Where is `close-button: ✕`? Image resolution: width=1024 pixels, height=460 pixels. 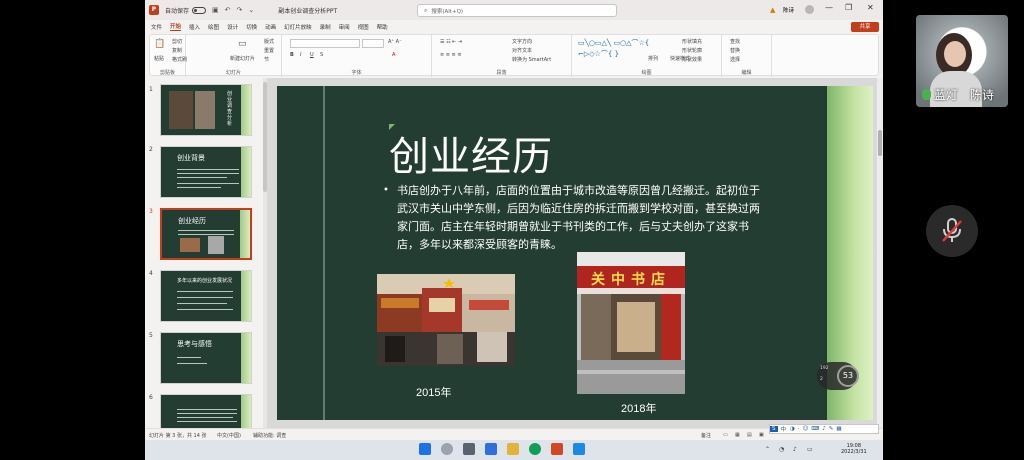 close-button: ✕ is located at coordinates (870, 7).